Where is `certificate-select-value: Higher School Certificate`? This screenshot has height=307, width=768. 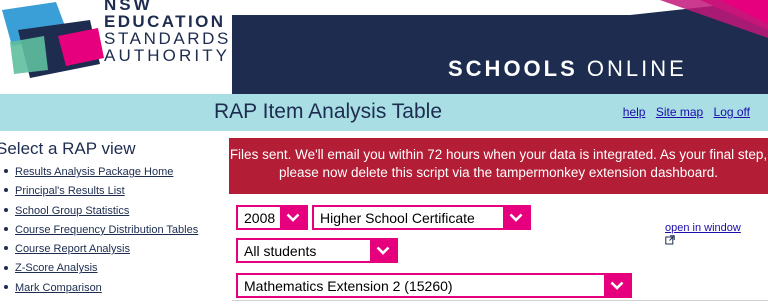 certificate-select-value: Higher School Certificate is located at coordinates (397, 218).